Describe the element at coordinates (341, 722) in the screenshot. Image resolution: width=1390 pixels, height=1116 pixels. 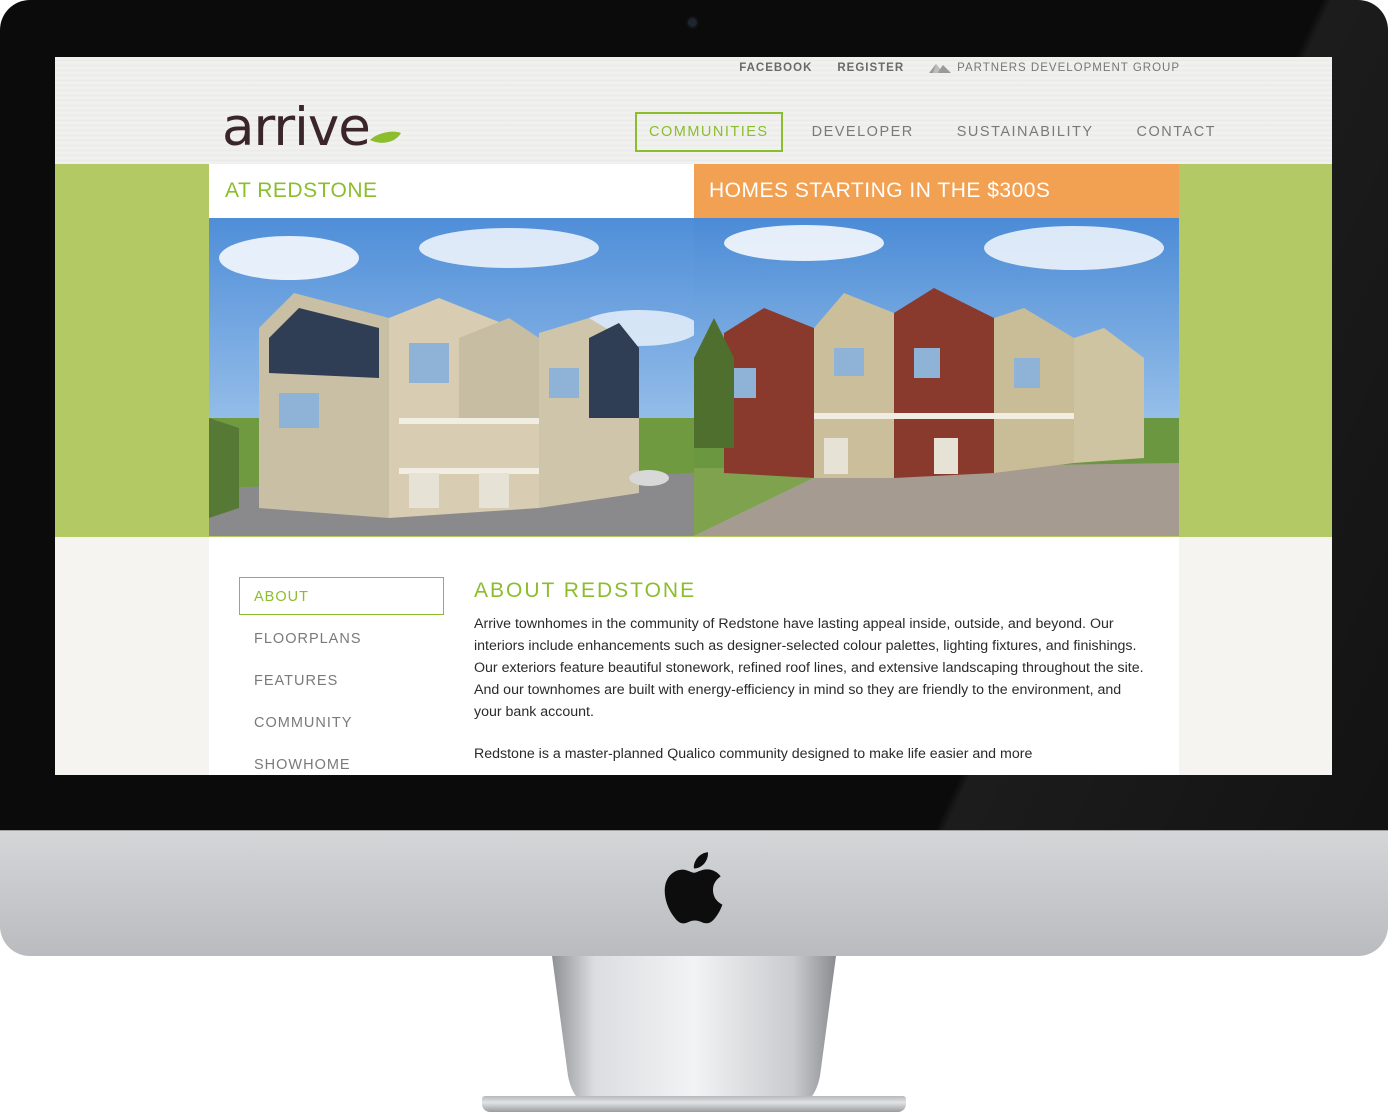
I see `subnav-community: COMMUNITY` at that location.